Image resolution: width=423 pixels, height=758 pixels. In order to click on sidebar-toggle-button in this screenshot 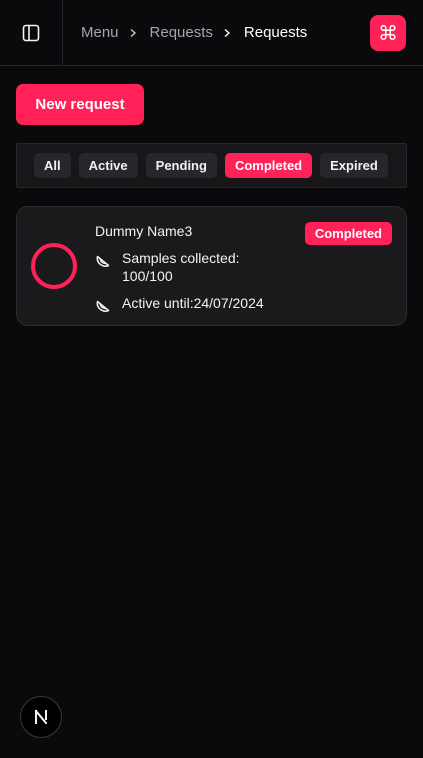, I will do `click(31, 33)`.